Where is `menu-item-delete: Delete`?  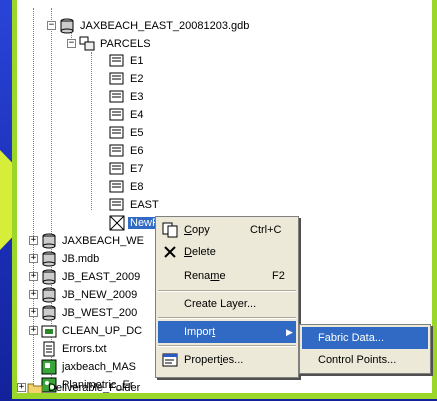
menu-item-delete: Delete is located at coordinates (227, 252).